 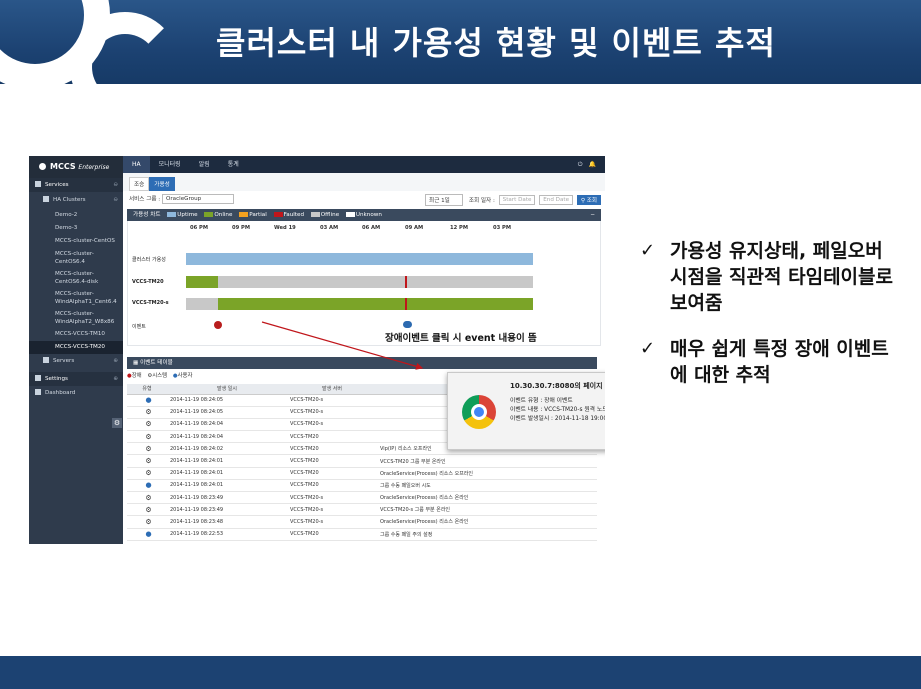 I want to click on tab-stats: 통계, so click(x=233, y=164).